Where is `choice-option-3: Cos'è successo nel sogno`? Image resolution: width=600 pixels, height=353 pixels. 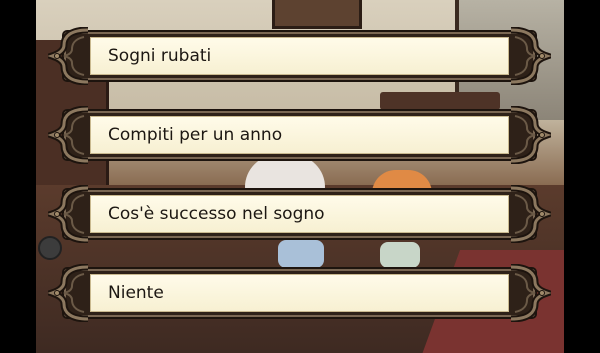
choice-option-3: Cos'è successo nel sogno is located at coordinates (299, 214).